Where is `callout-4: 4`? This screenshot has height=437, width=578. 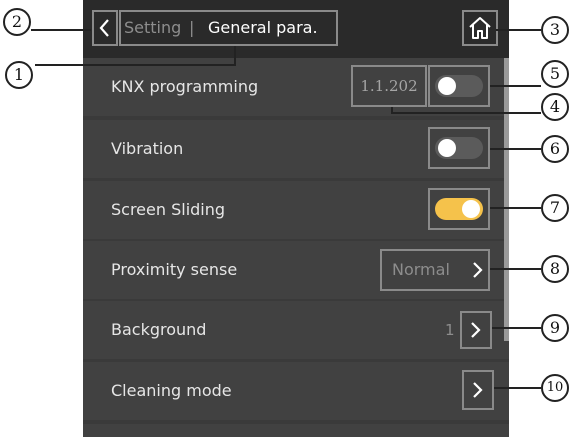 callout-4: 4 is located at coordinates (555, 107).